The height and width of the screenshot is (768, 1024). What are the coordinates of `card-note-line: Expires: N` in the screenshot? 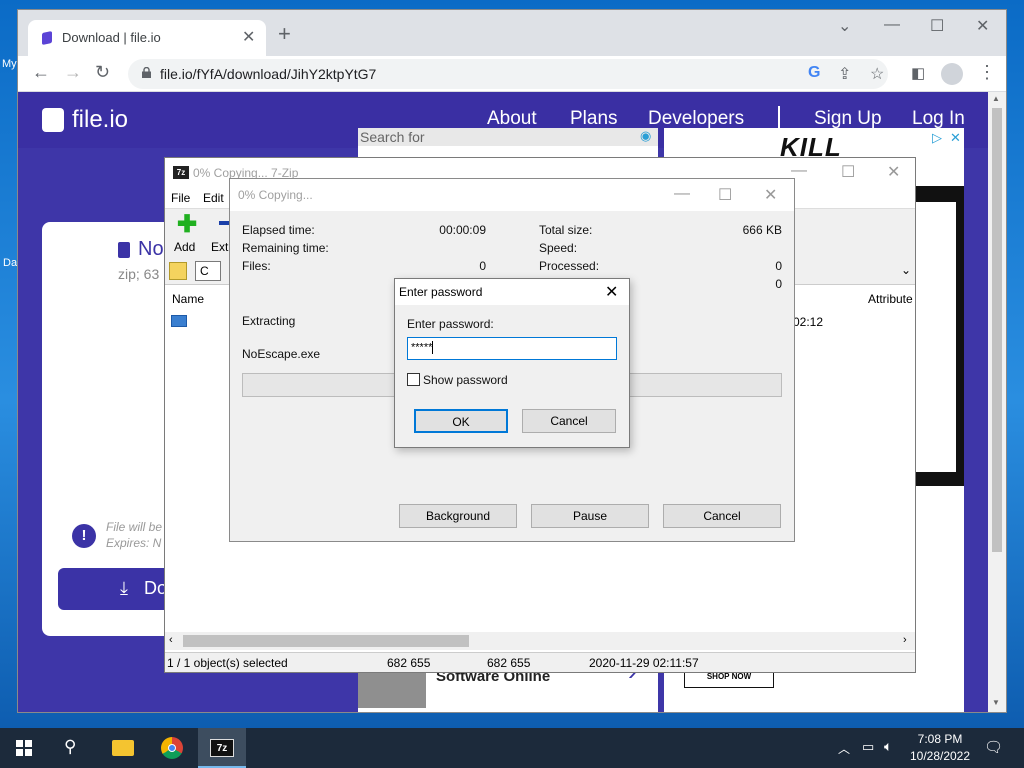 It's located at (134, 543).